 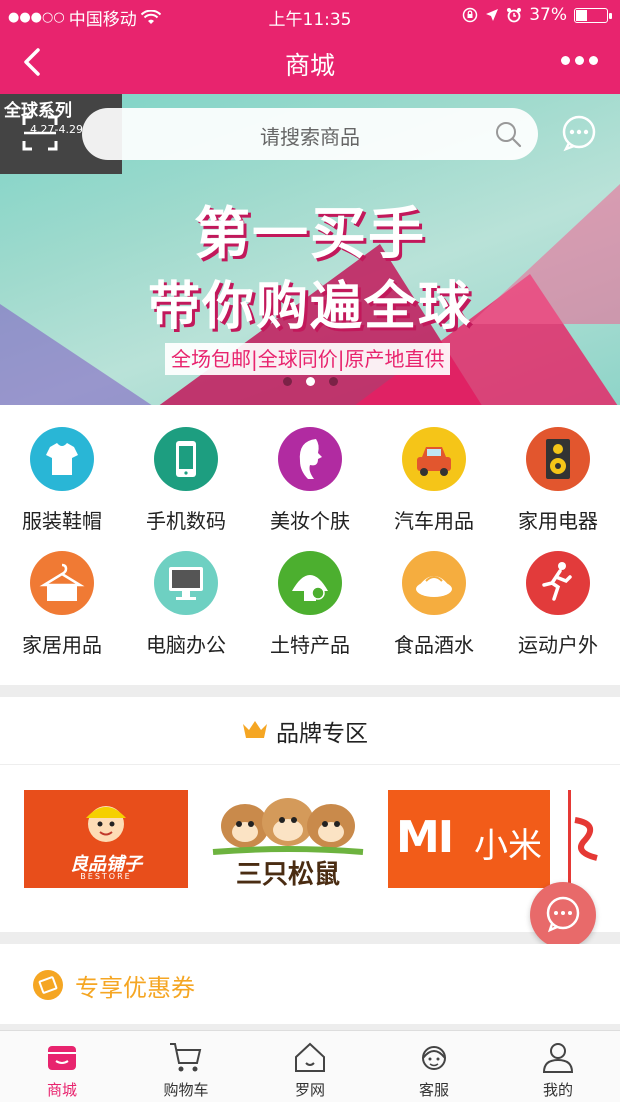 What do you see at coordinates (322, 734) in the screenshot?
I see `brand-section-title: 品牌专区` at bounding box center [322, 734].